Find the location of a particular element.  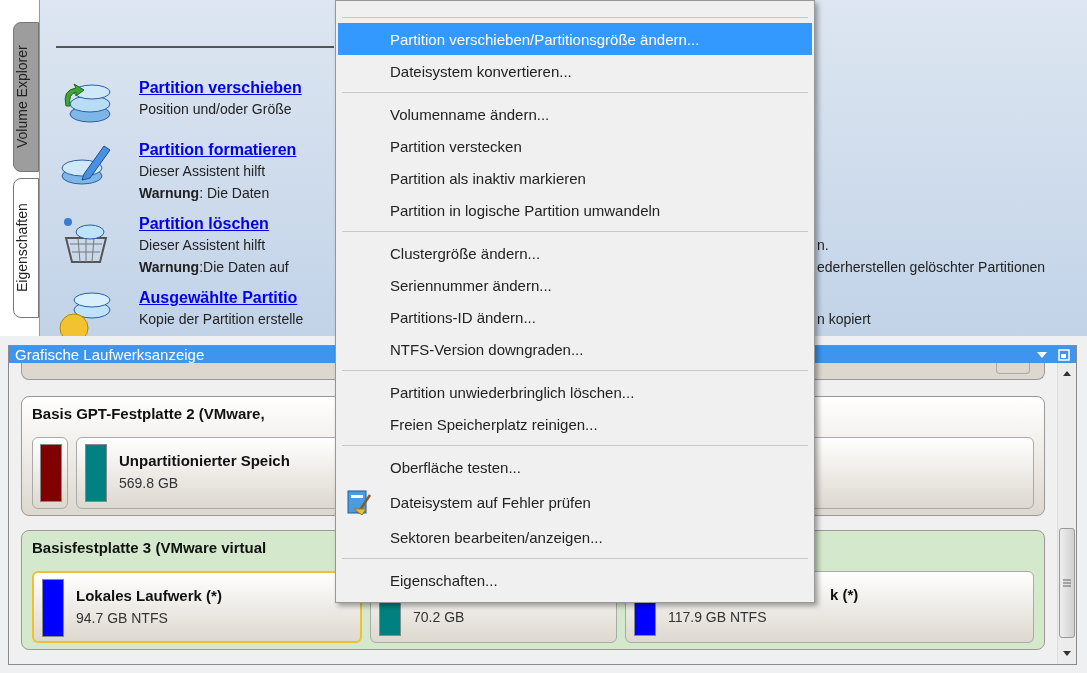

partition-size: 94.7 GB NTFS is located at coordinates (122, 618).